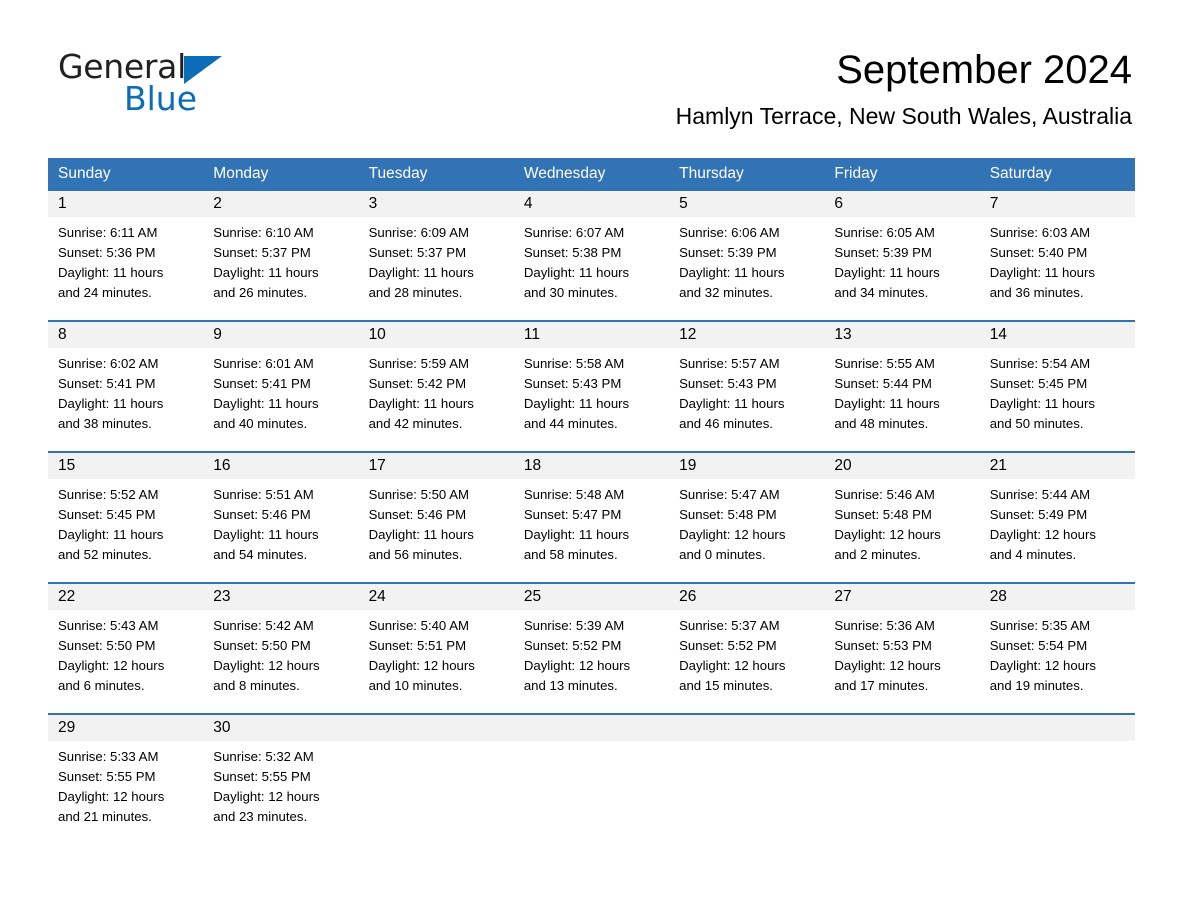 The image size is (1188, 918). I want to click on day-number: 13, so click(843, 334).